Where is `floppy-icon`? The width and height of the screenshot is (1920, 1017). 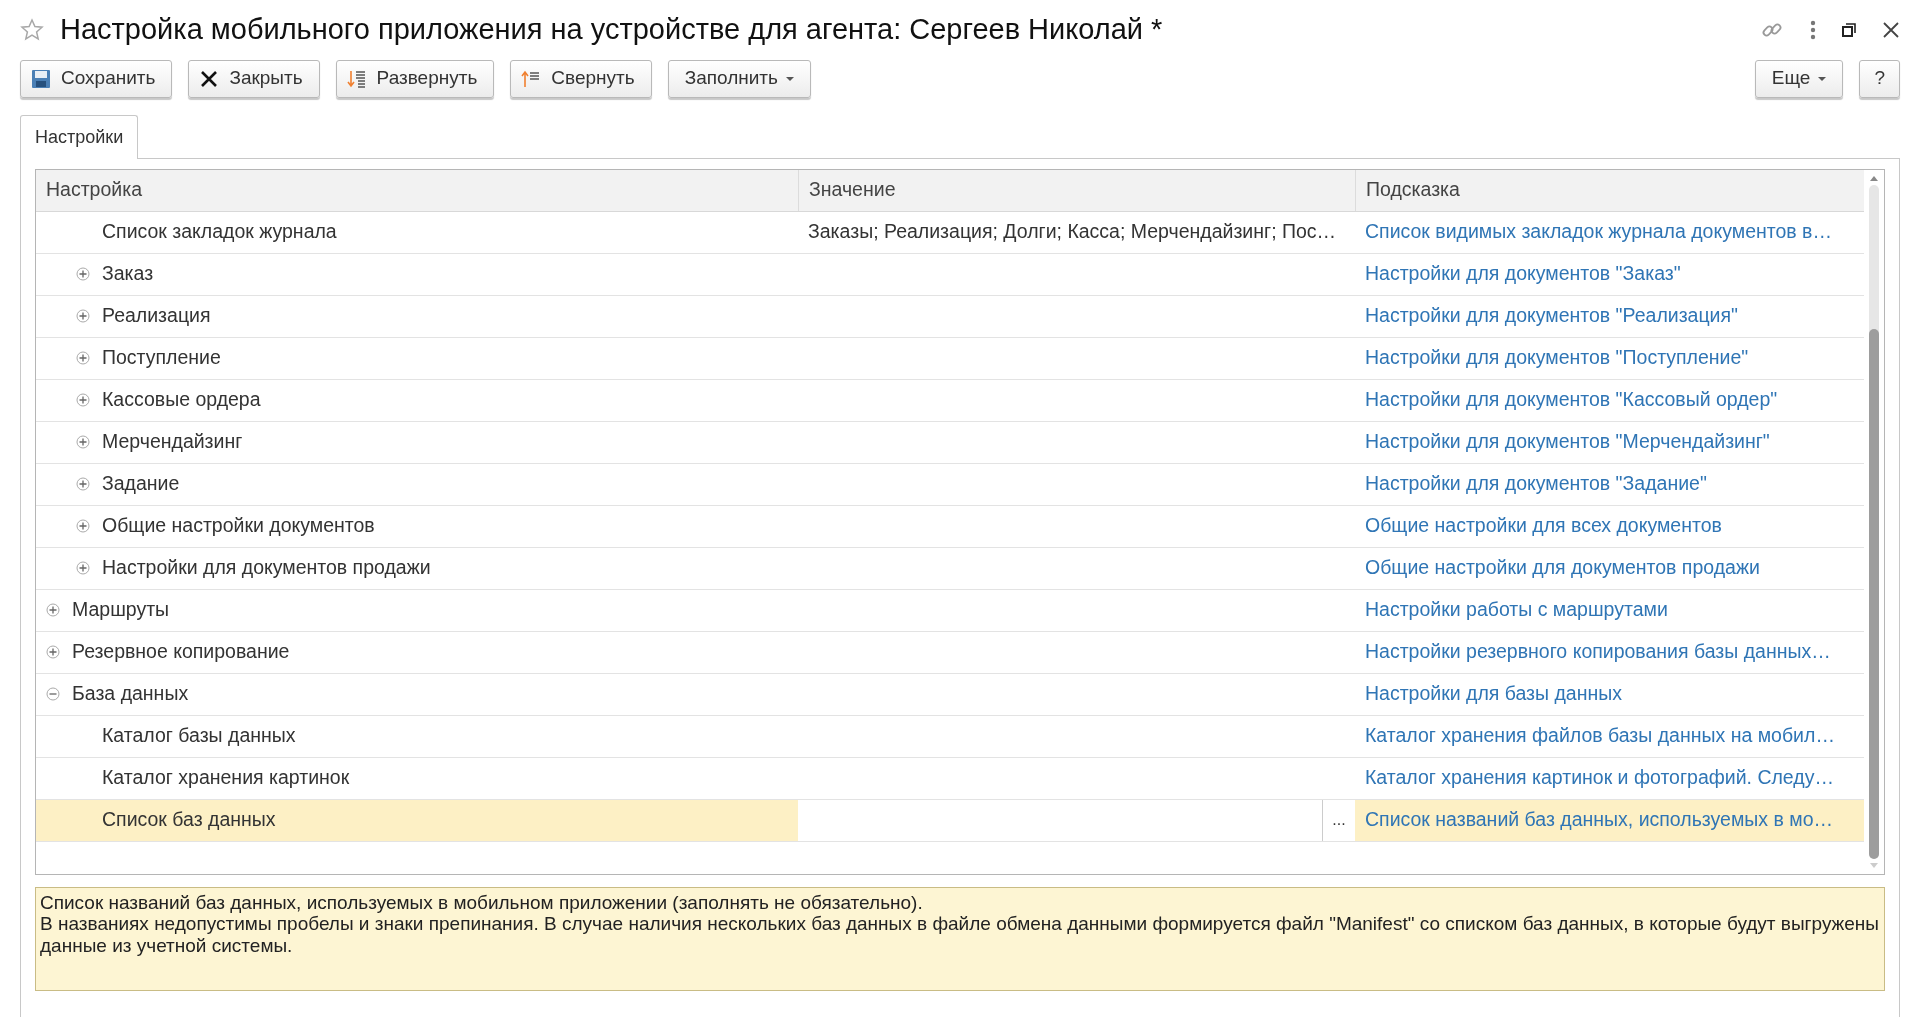 floppy-icon is located at coordinates (41, 78).